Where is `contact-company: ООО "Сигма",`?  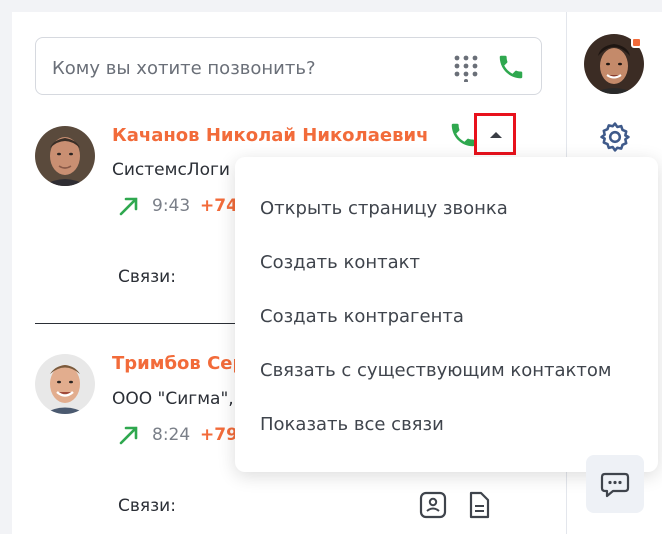
contact-company: ООО "Сигма", is located at coordinates (173, 399).